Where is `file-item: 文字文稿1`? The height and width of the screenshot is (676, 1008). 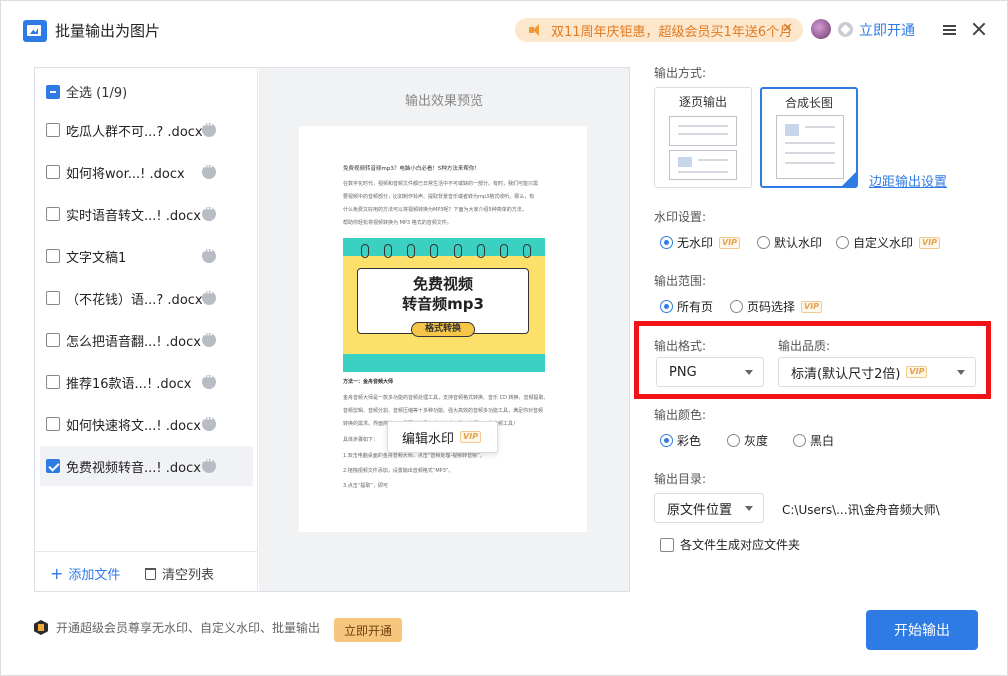 file-item: 文字文稿1 is located at coordinates (146, 256).